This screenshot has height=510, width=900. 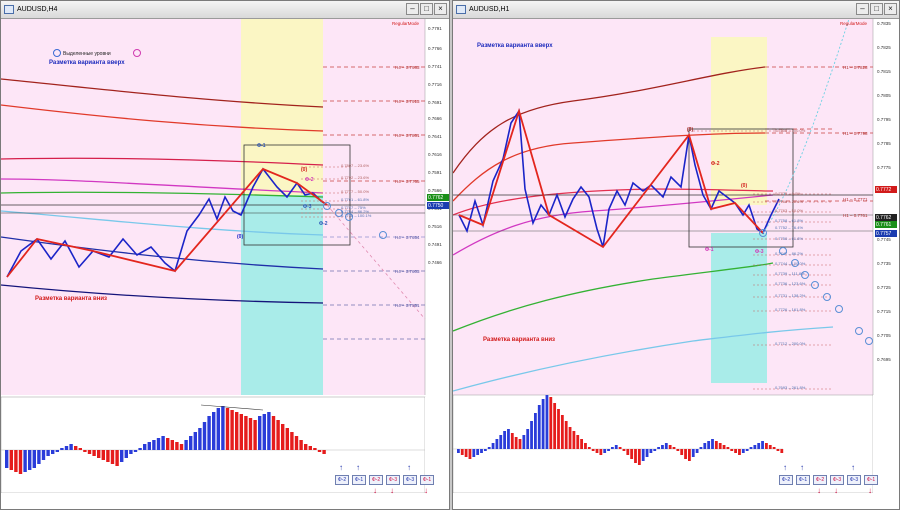 I want to click on fib-label: 0.7750 – 61.8%, so click(x=789, y=238).